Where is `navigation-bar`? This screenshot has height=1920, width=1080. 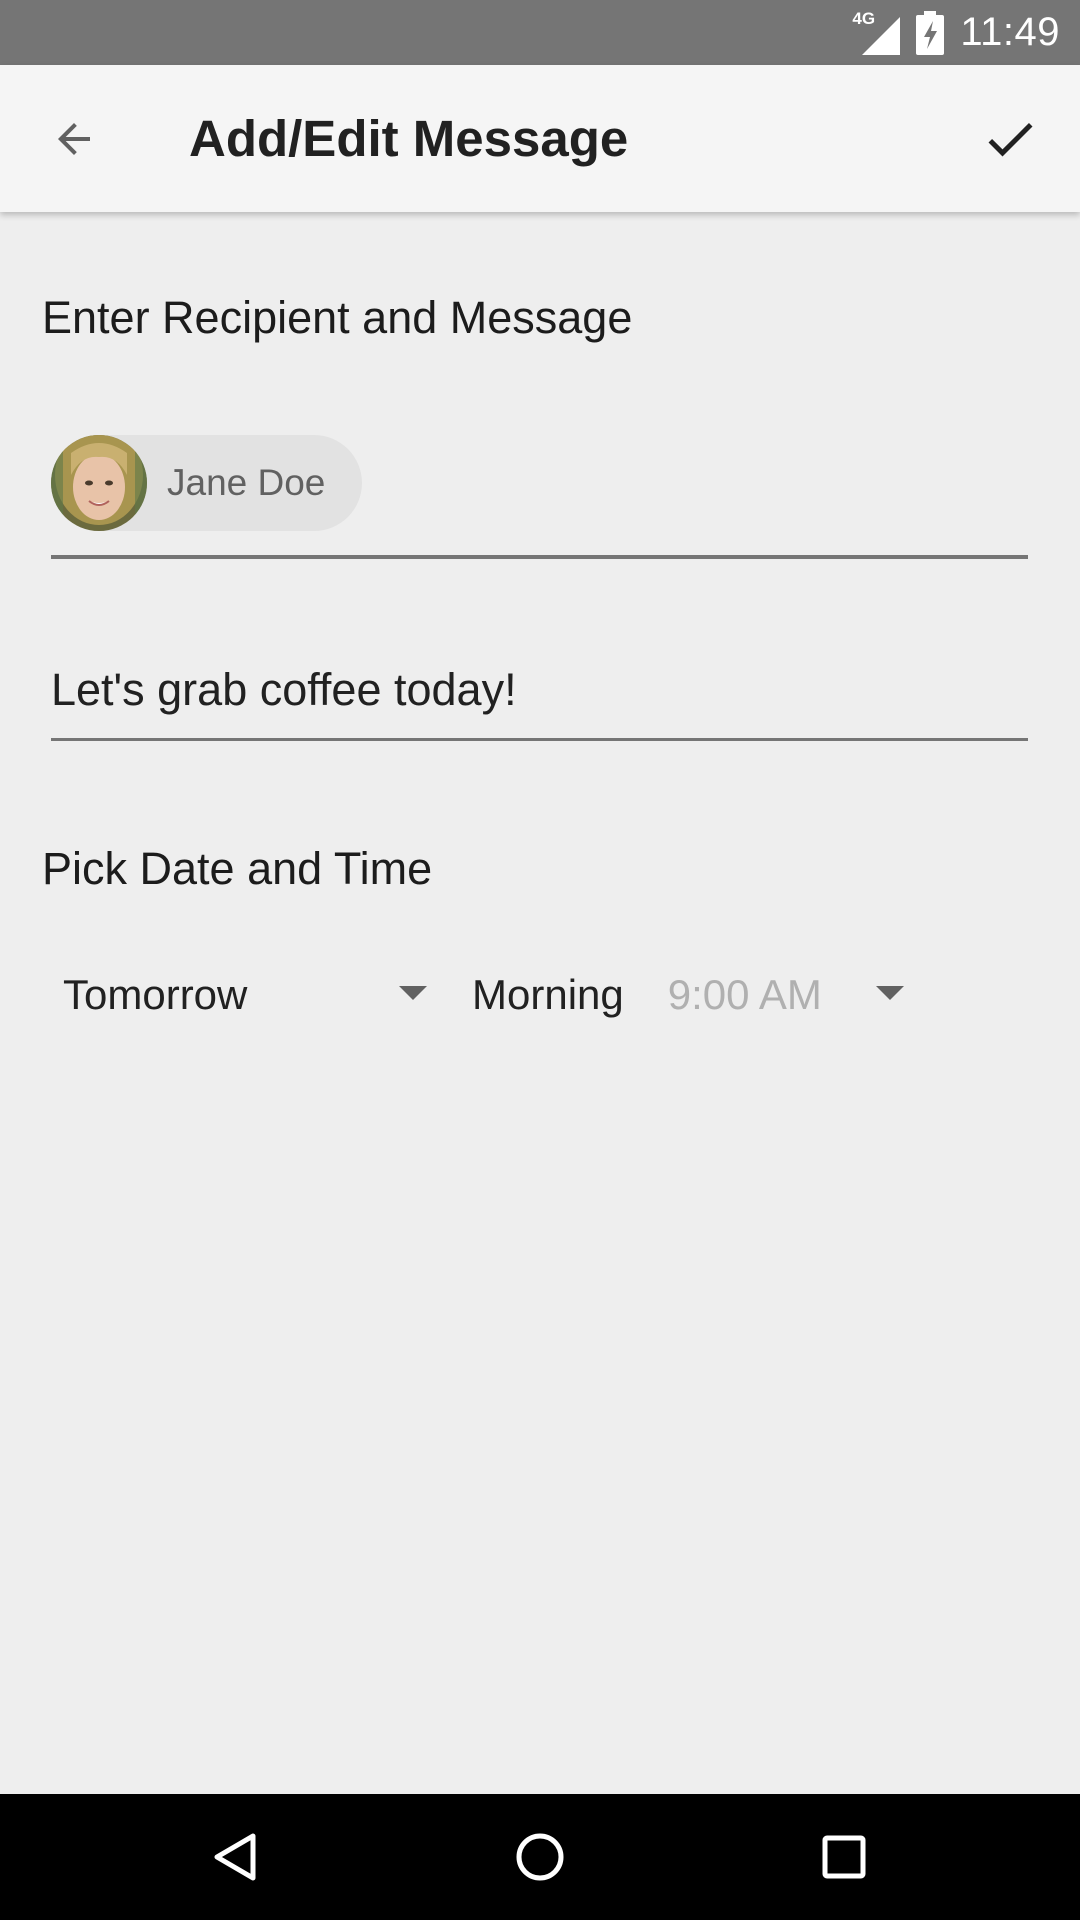 navigation-bar is located at coordinates (540, 1857).